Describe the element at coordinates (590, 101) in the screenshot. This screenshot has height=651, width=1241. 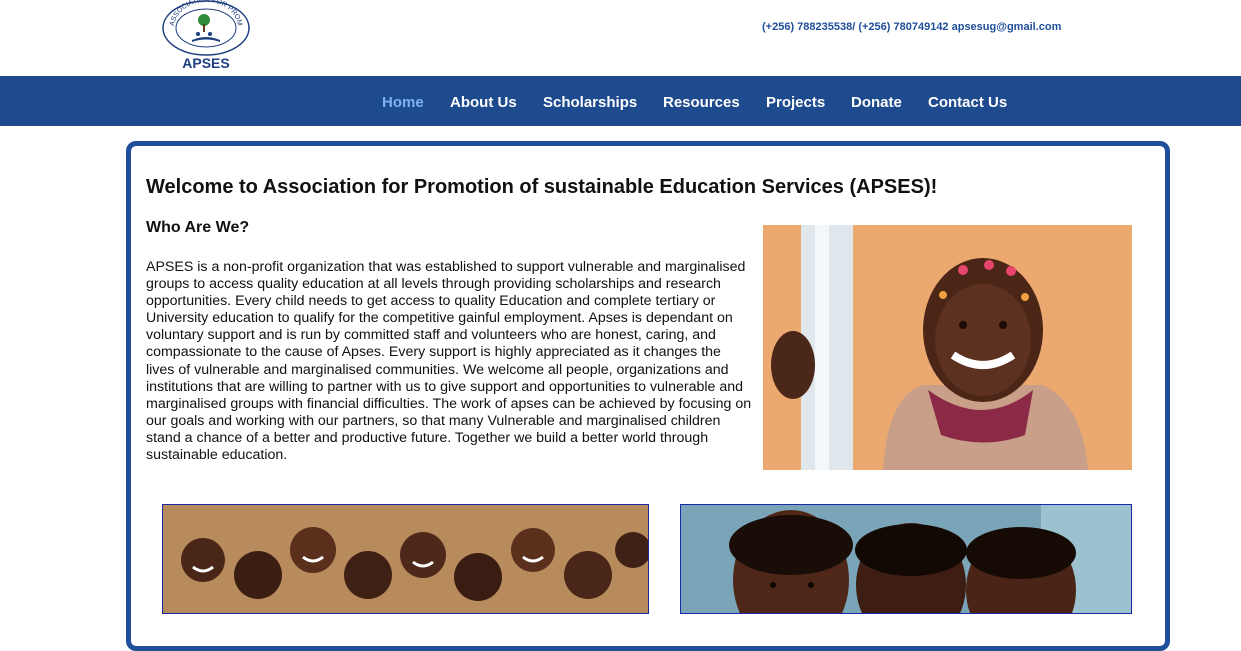
I see `nav-scholarships: Scholarships` at that location.